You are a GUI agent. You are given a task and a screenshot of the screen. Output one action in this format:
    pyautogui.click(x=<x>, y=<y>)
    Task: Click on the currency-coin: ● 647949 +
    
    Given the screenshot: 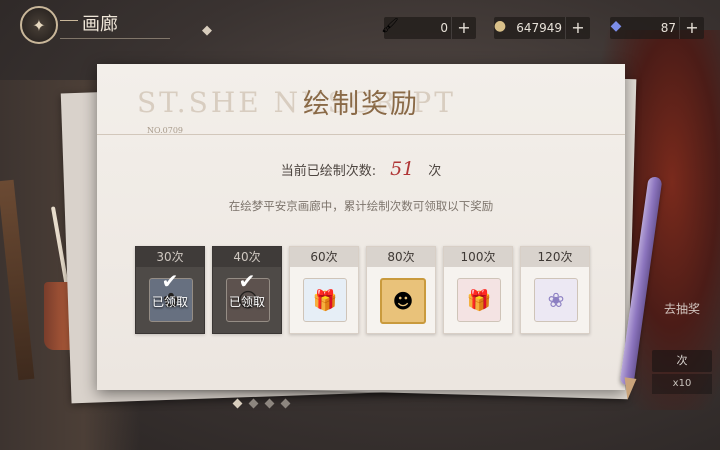 What is the action you would take?
    pyautogui.click(x=542, y=28)
    